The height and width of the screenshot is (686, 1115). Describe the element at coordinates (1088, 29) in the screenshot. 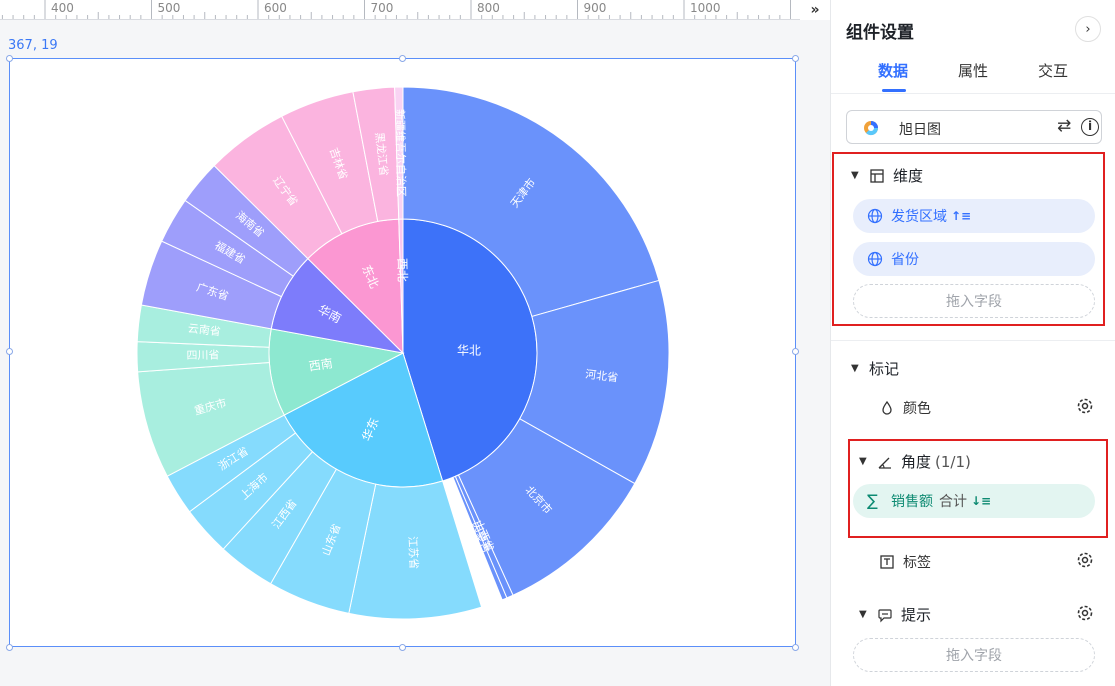

I see `collapse-panel-button: ›` at that location.